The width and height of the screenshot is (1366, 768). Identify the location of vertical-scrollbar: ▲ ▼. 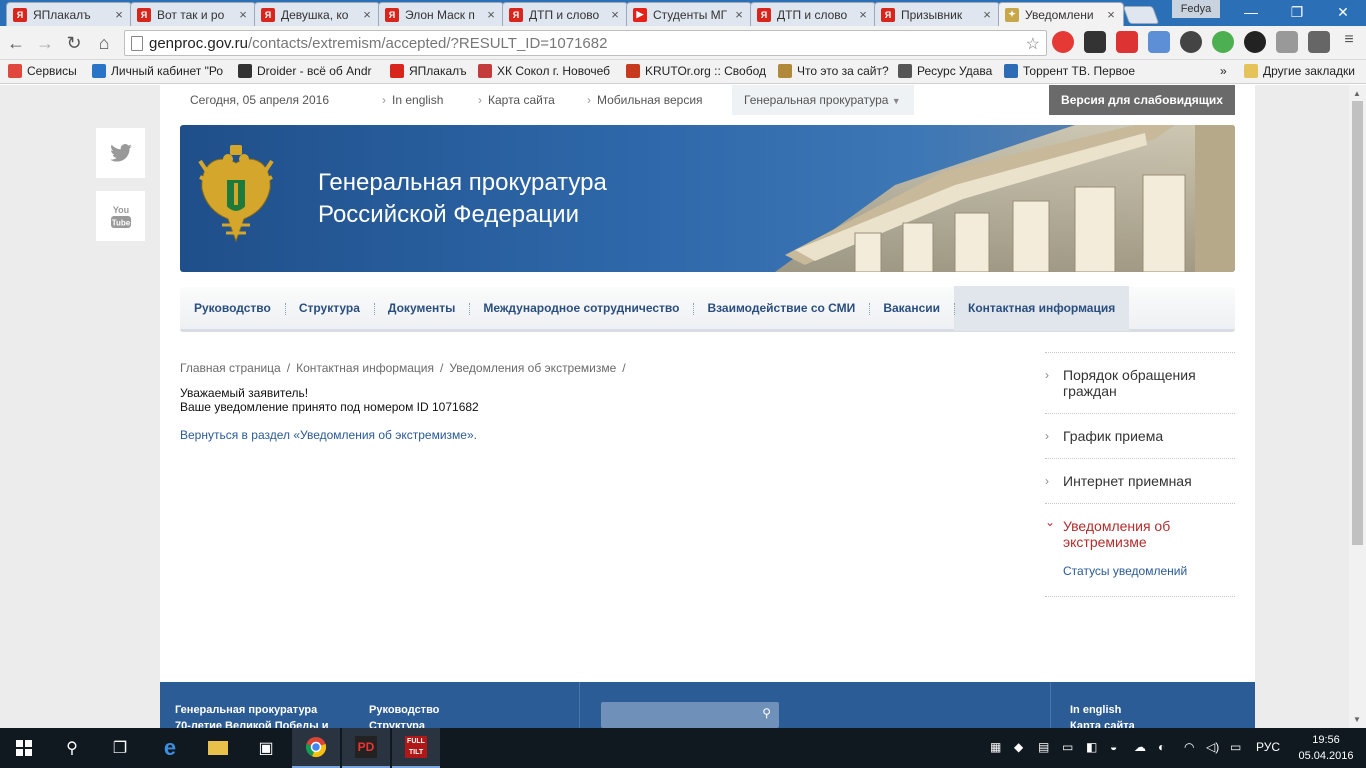
(1357, 406).